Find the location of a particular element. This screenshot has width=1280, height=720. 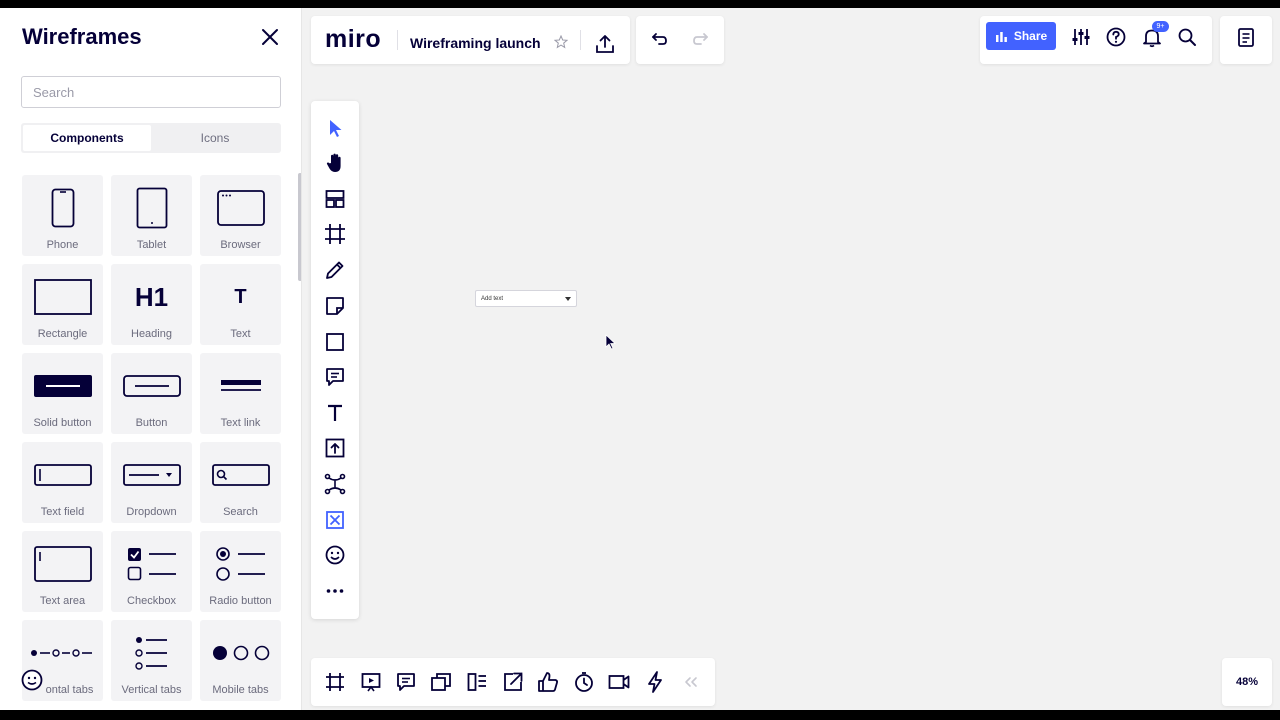

component-label: Text field is located at coordinates (62, 512).